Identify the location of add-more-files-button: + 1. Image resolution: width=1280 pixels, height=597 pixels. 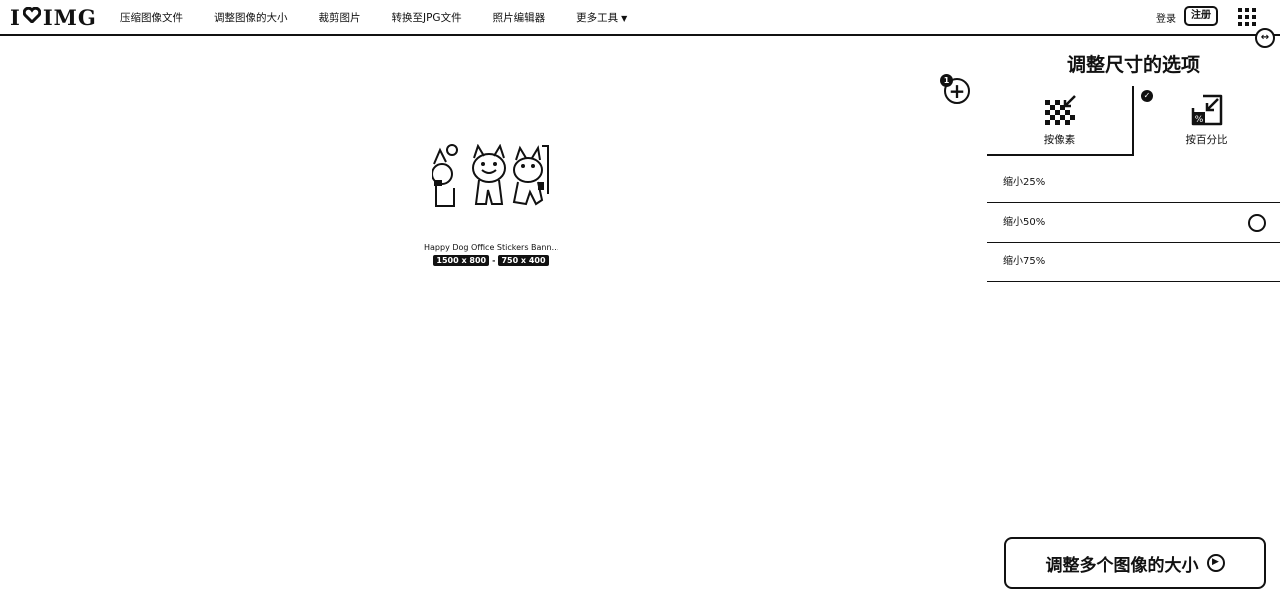
(956, 90).